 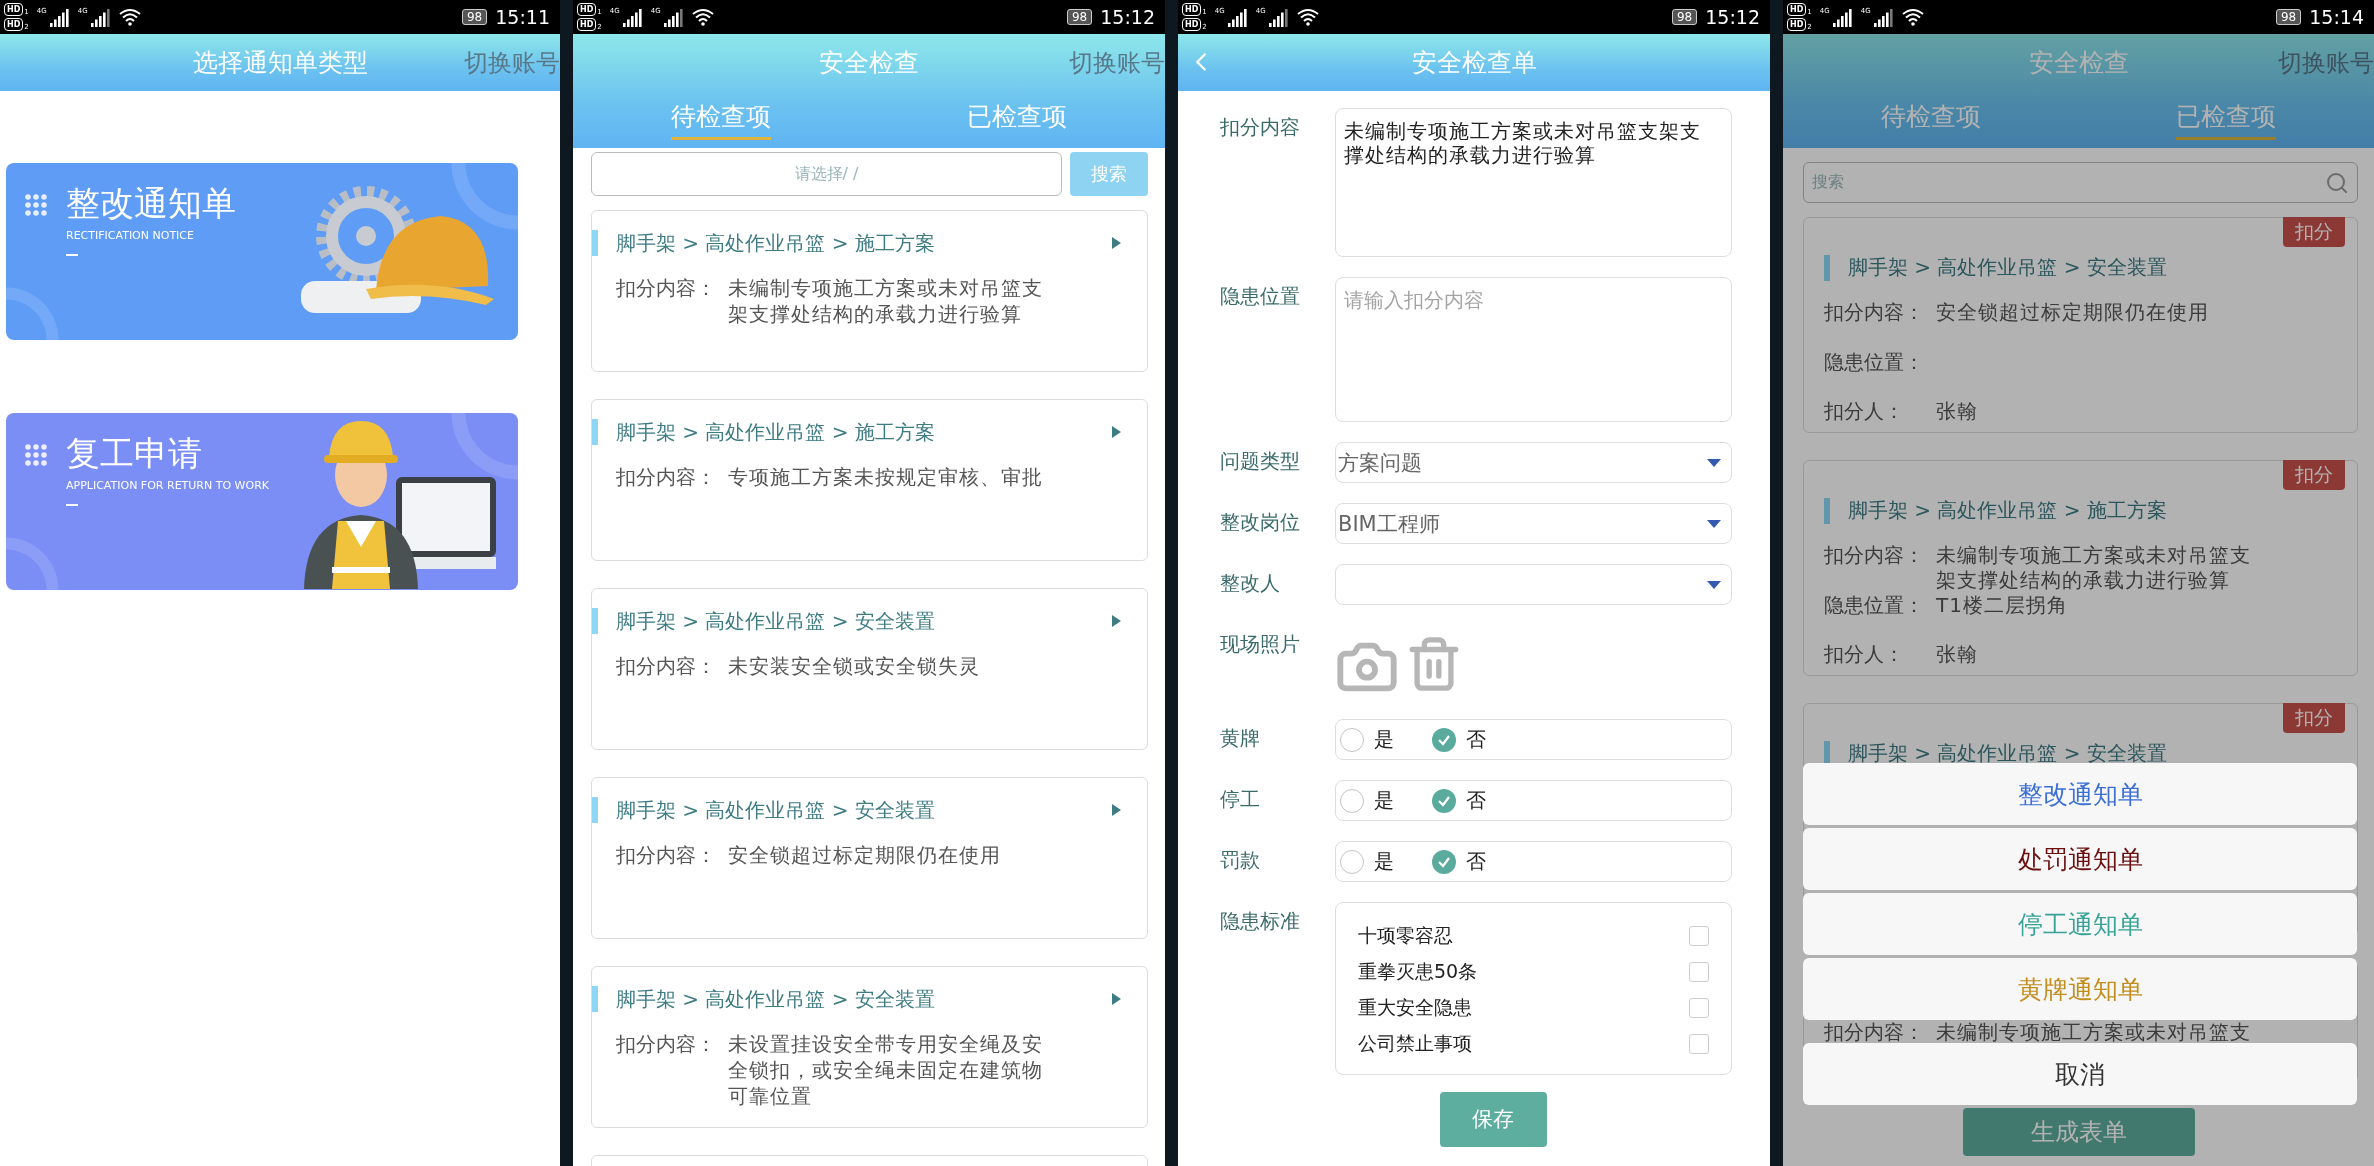 What do you see at coordinates (134, 453) in the screenshot?
I see `card-title: 复工申请` at bounding box center [134, 453].